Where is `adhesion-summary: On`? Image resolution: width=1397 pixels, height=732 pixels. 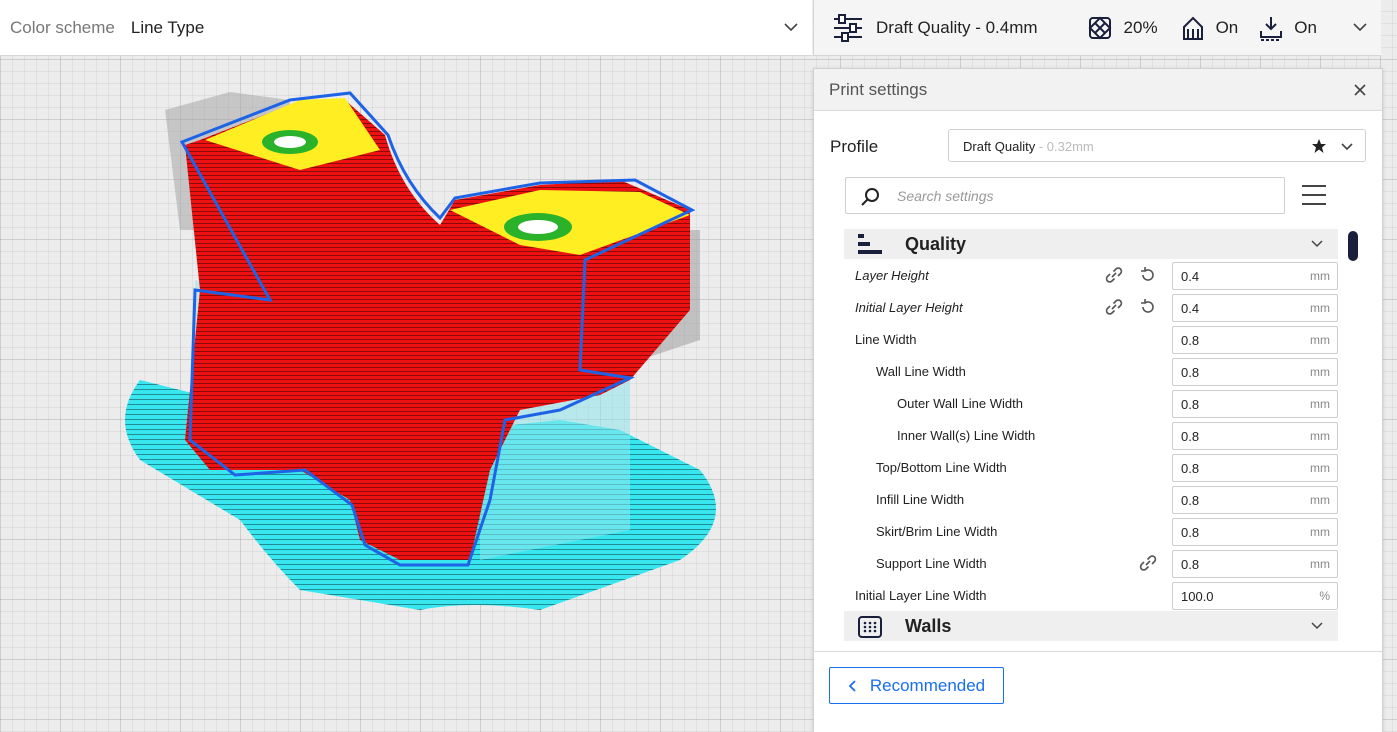 adhesion-summary: On is located at coordinates (1287, 28).